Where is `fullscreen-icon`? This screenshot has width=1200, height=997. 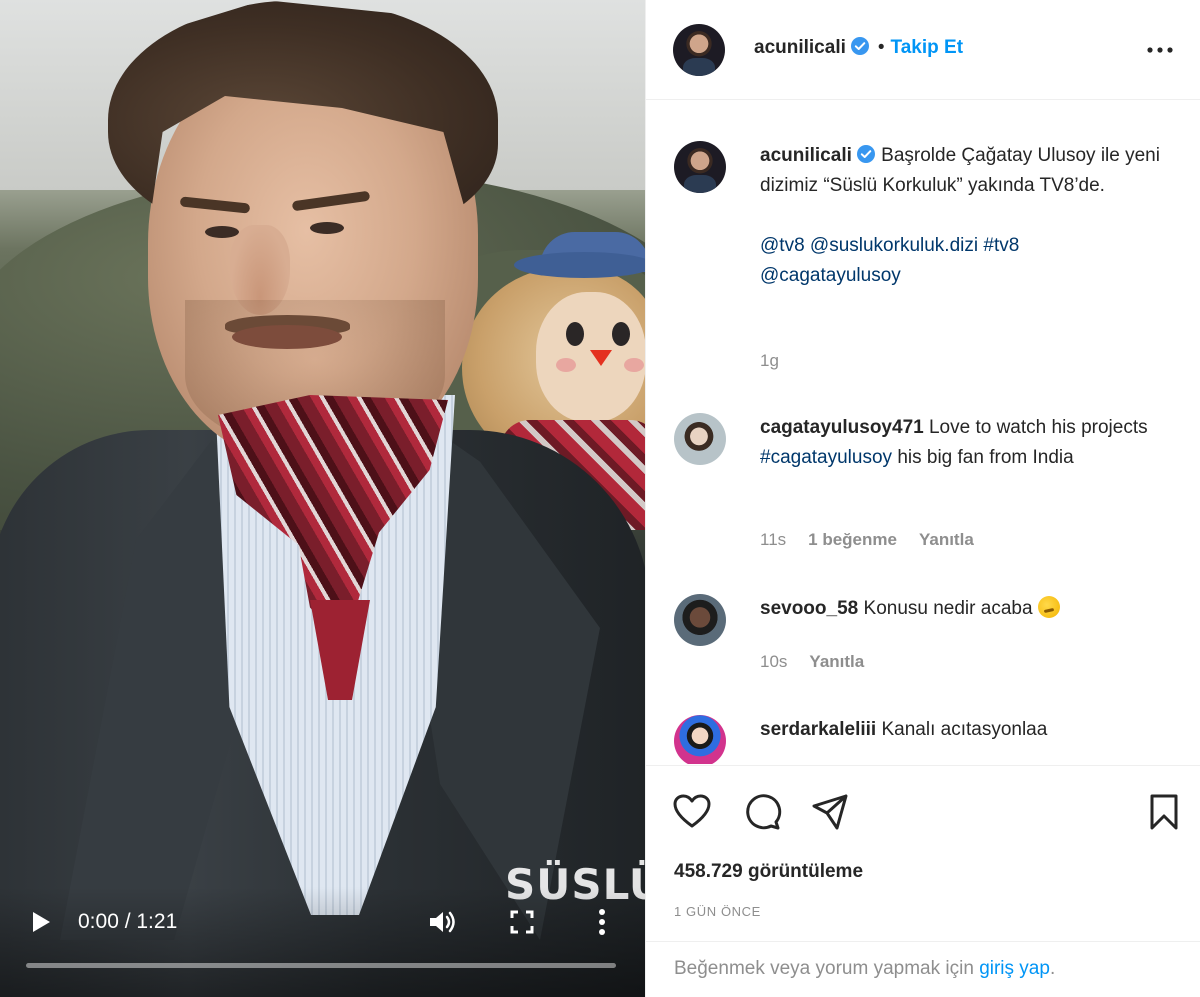
fullscreen-icon is located at coordinates (522, 922).